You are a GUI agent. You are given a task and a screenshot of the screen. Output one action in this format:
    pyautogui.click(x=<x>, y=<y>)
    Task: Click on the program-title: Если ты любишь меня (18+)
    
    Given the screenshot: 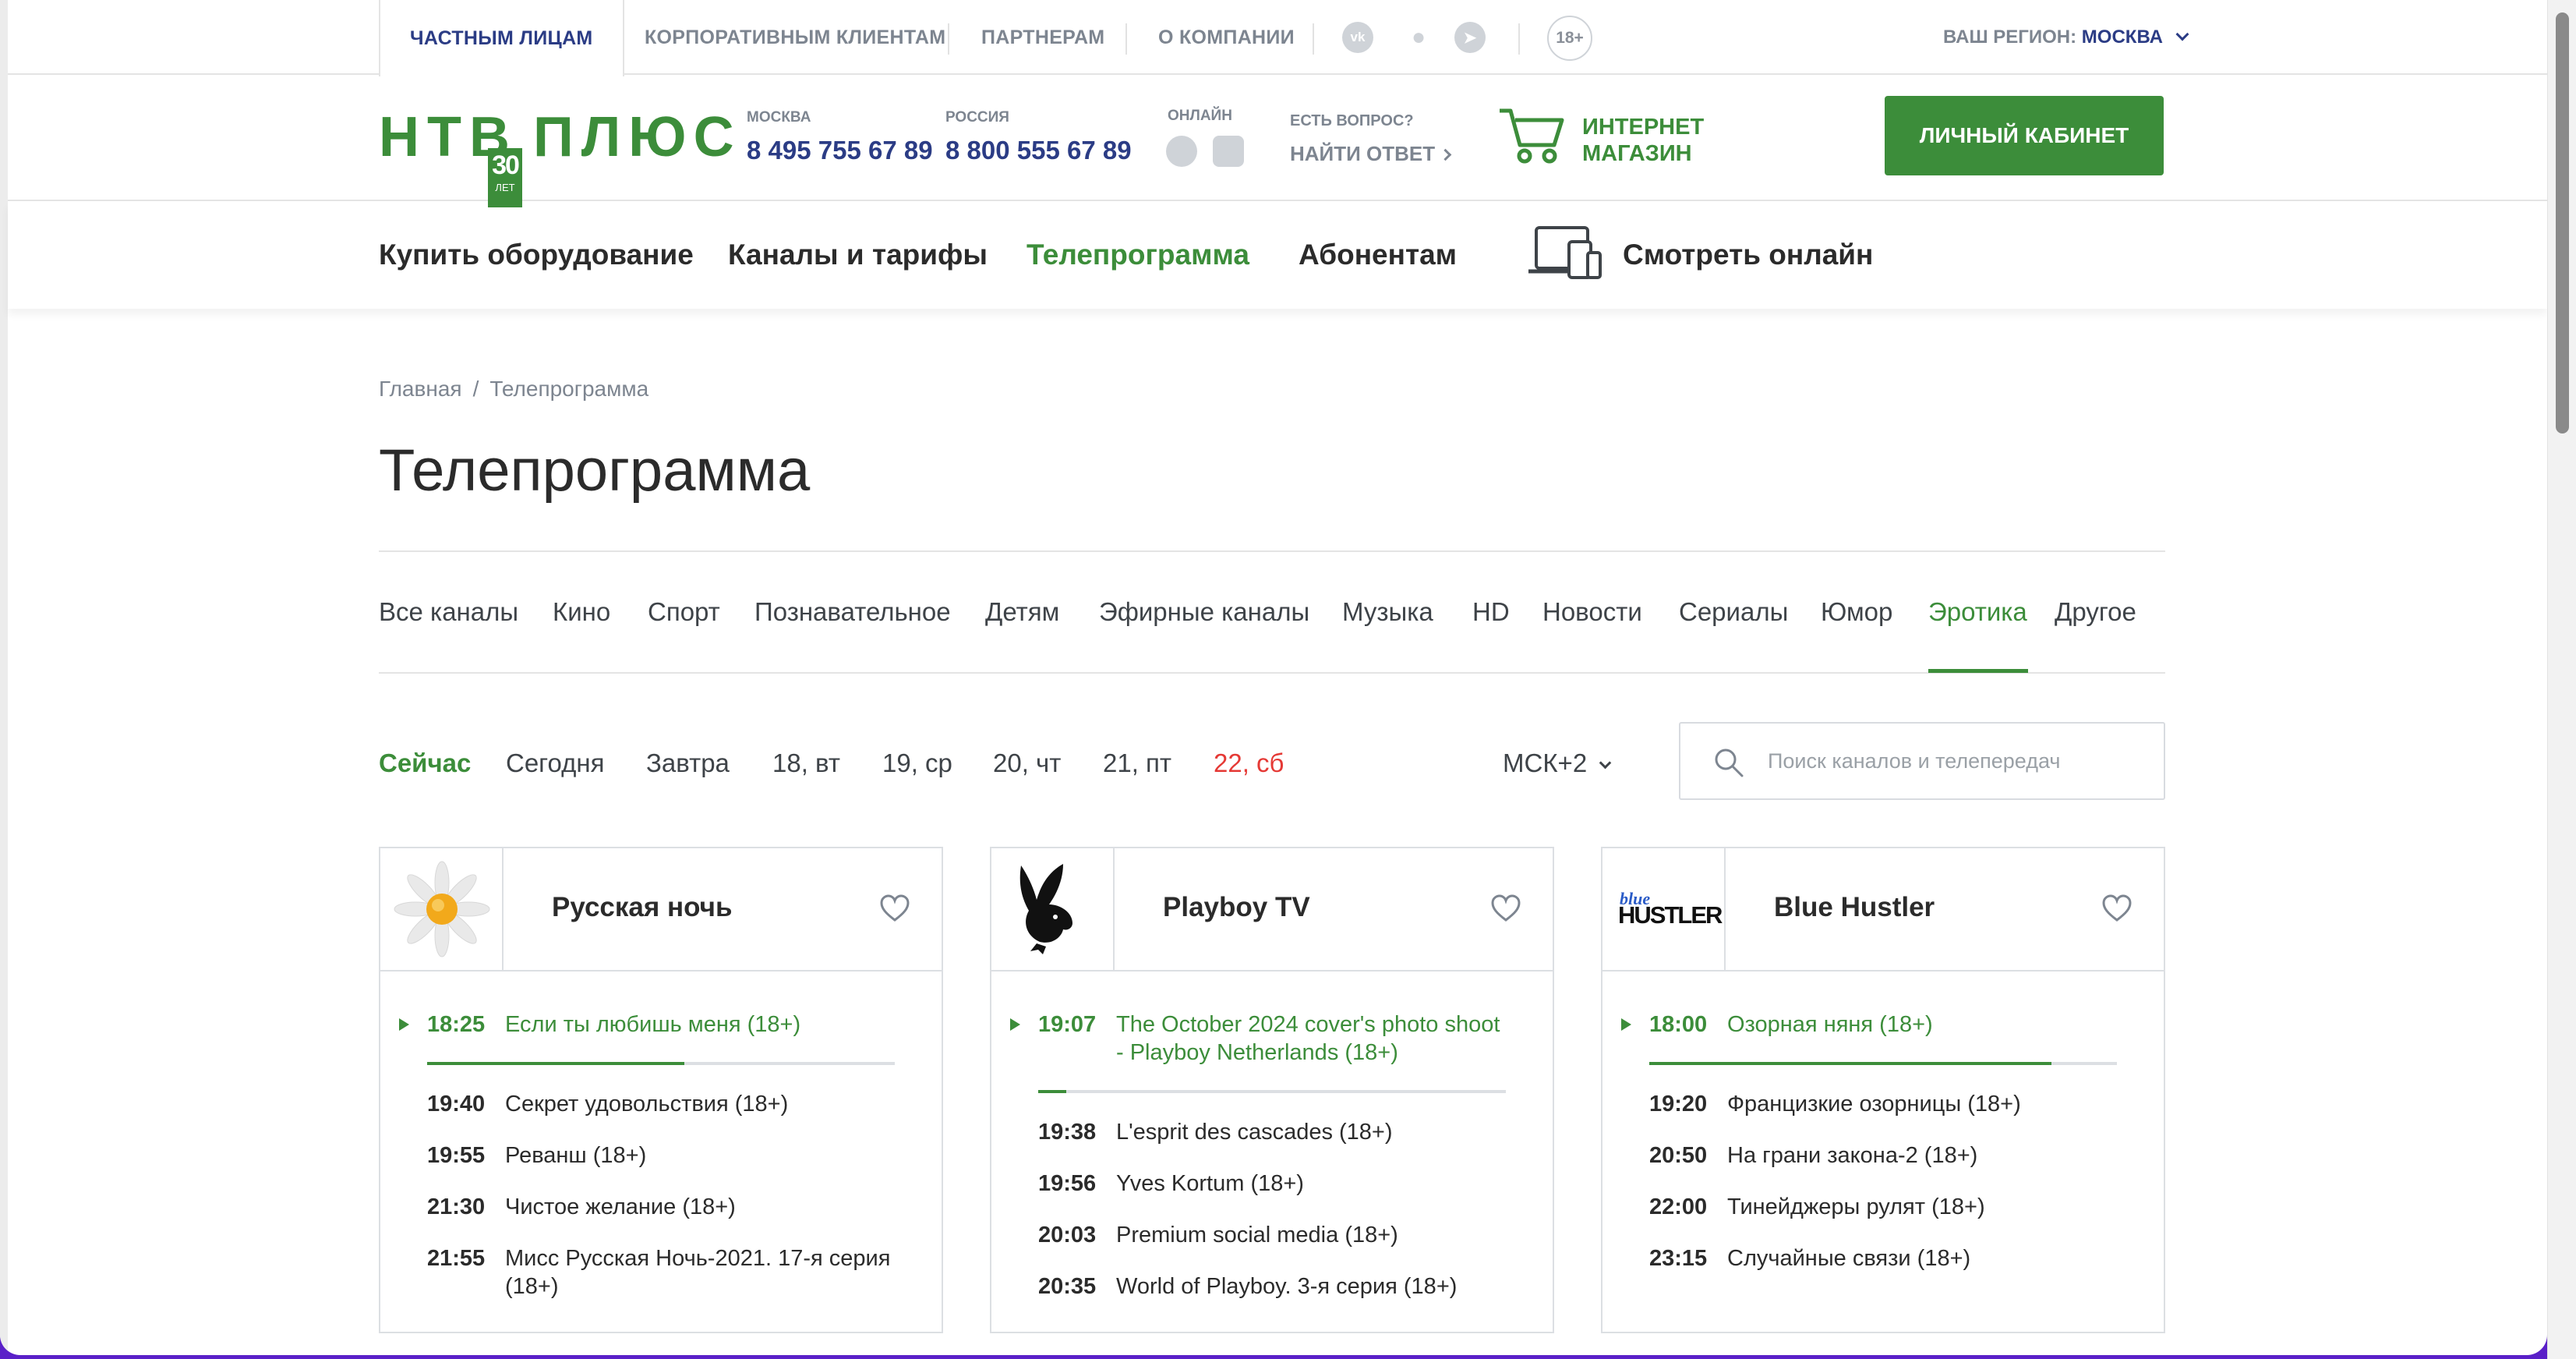 What is the action you would take?
    pyautogui.click(x=653, y=1025)
    